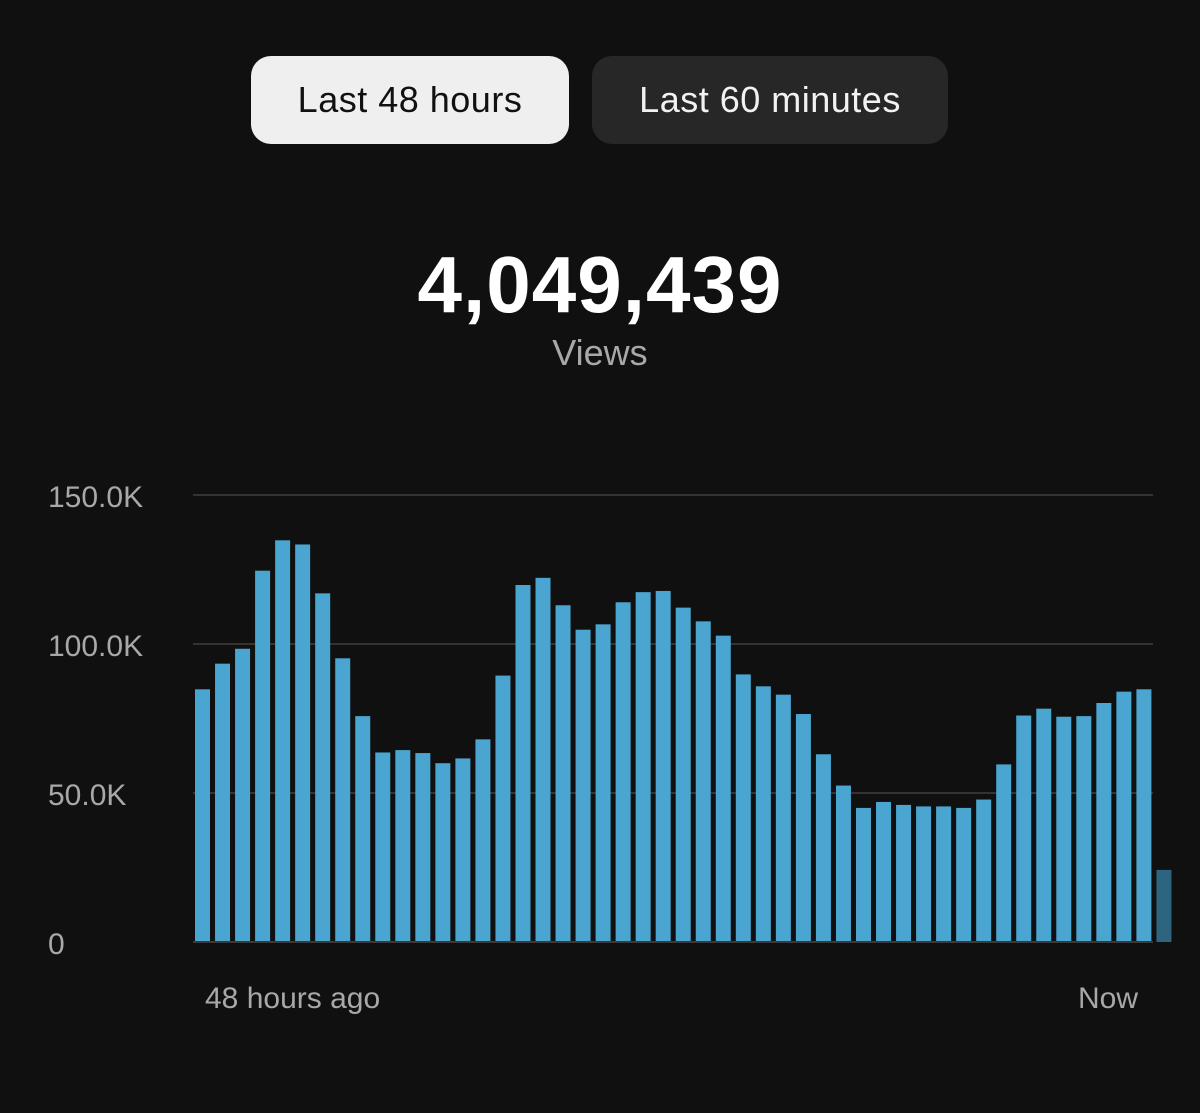 The height and width of the screenshot is (1113, 1200). Describe the element at coordinates (292, 998) in the screenshot. I see `x-label-start: 48 hours ago` at that location.